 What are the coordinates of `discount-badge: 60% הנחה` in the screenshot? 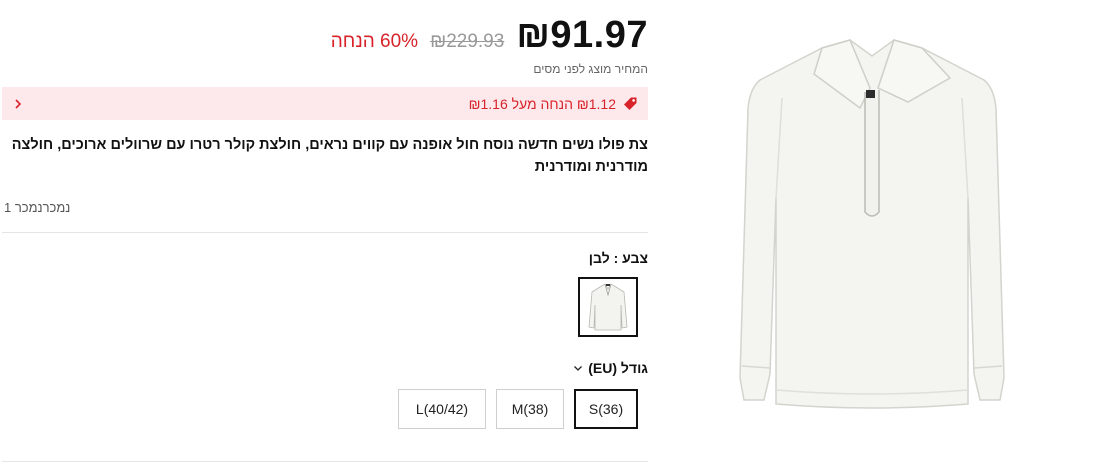 It's located at (374, 41).